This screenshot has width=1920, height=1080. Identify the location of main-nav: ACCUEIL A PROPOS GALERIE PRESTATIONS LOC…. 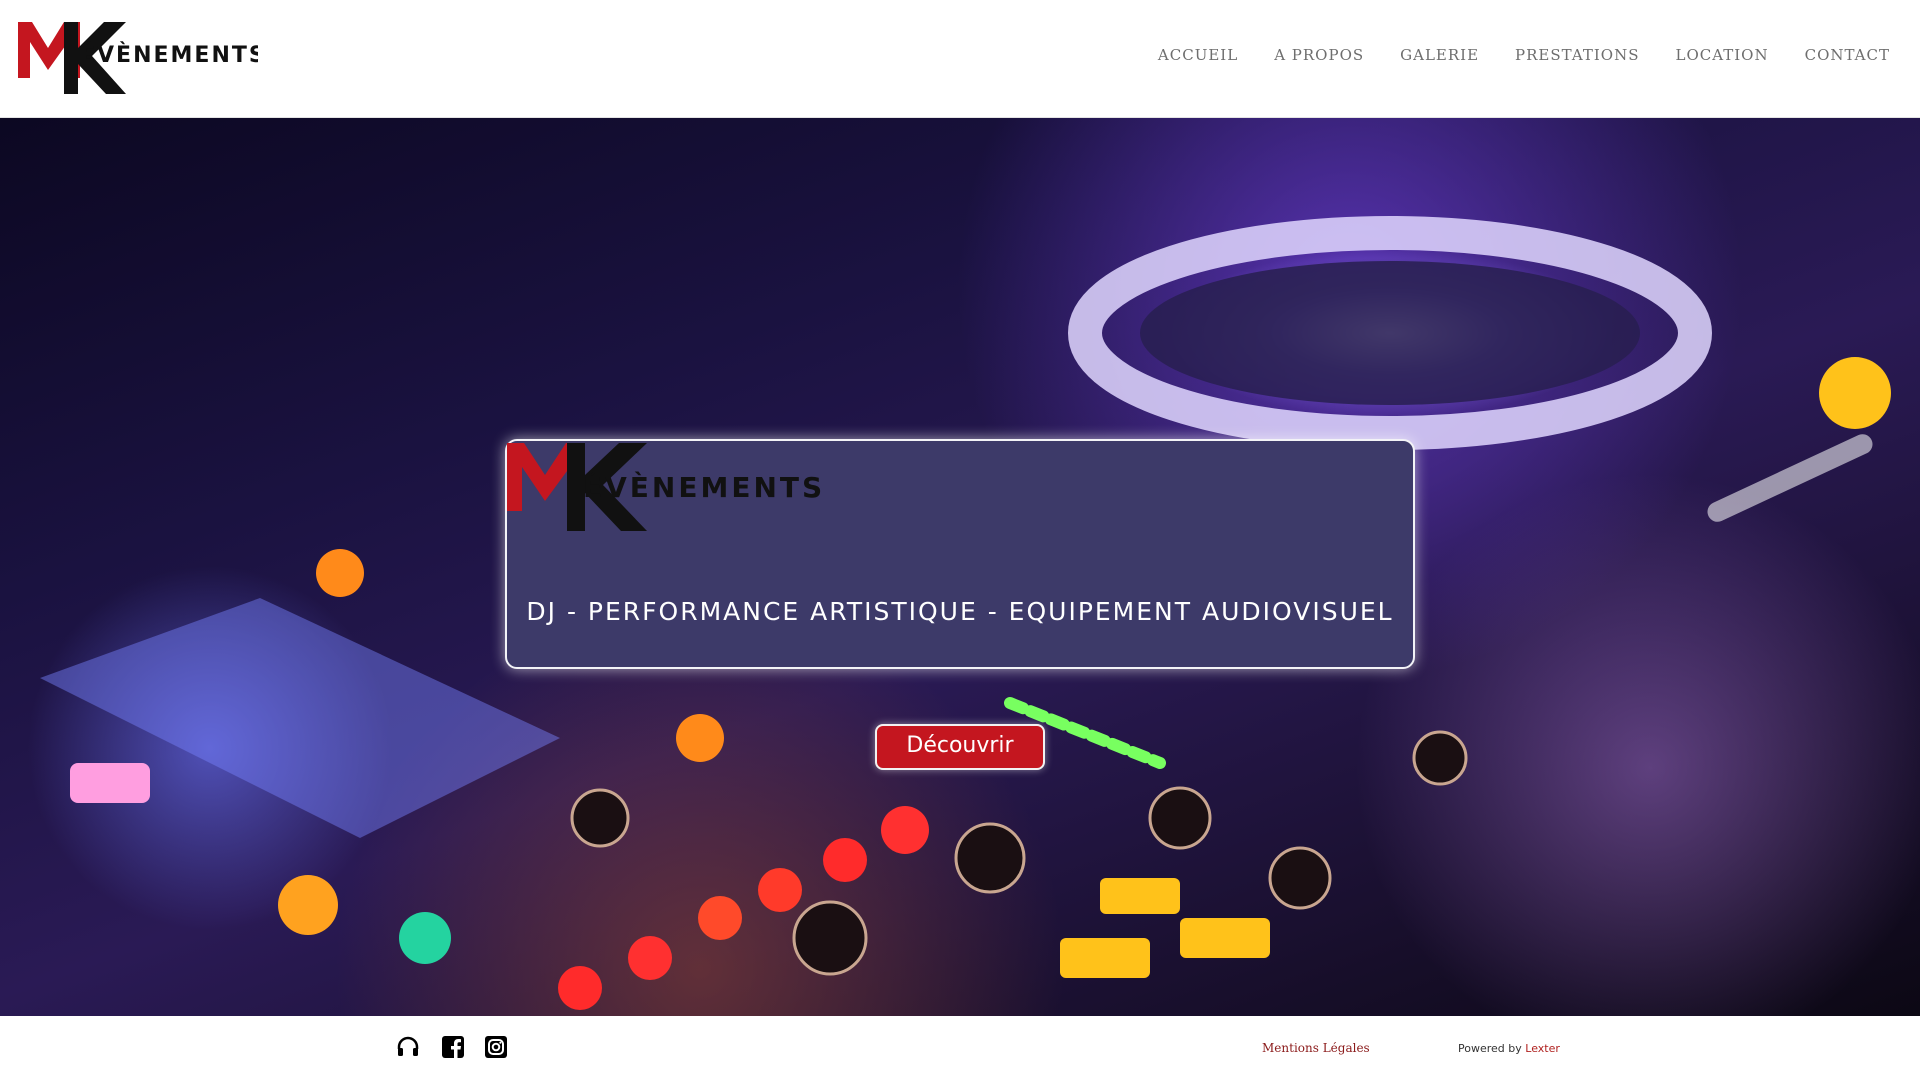
(1524, 55).